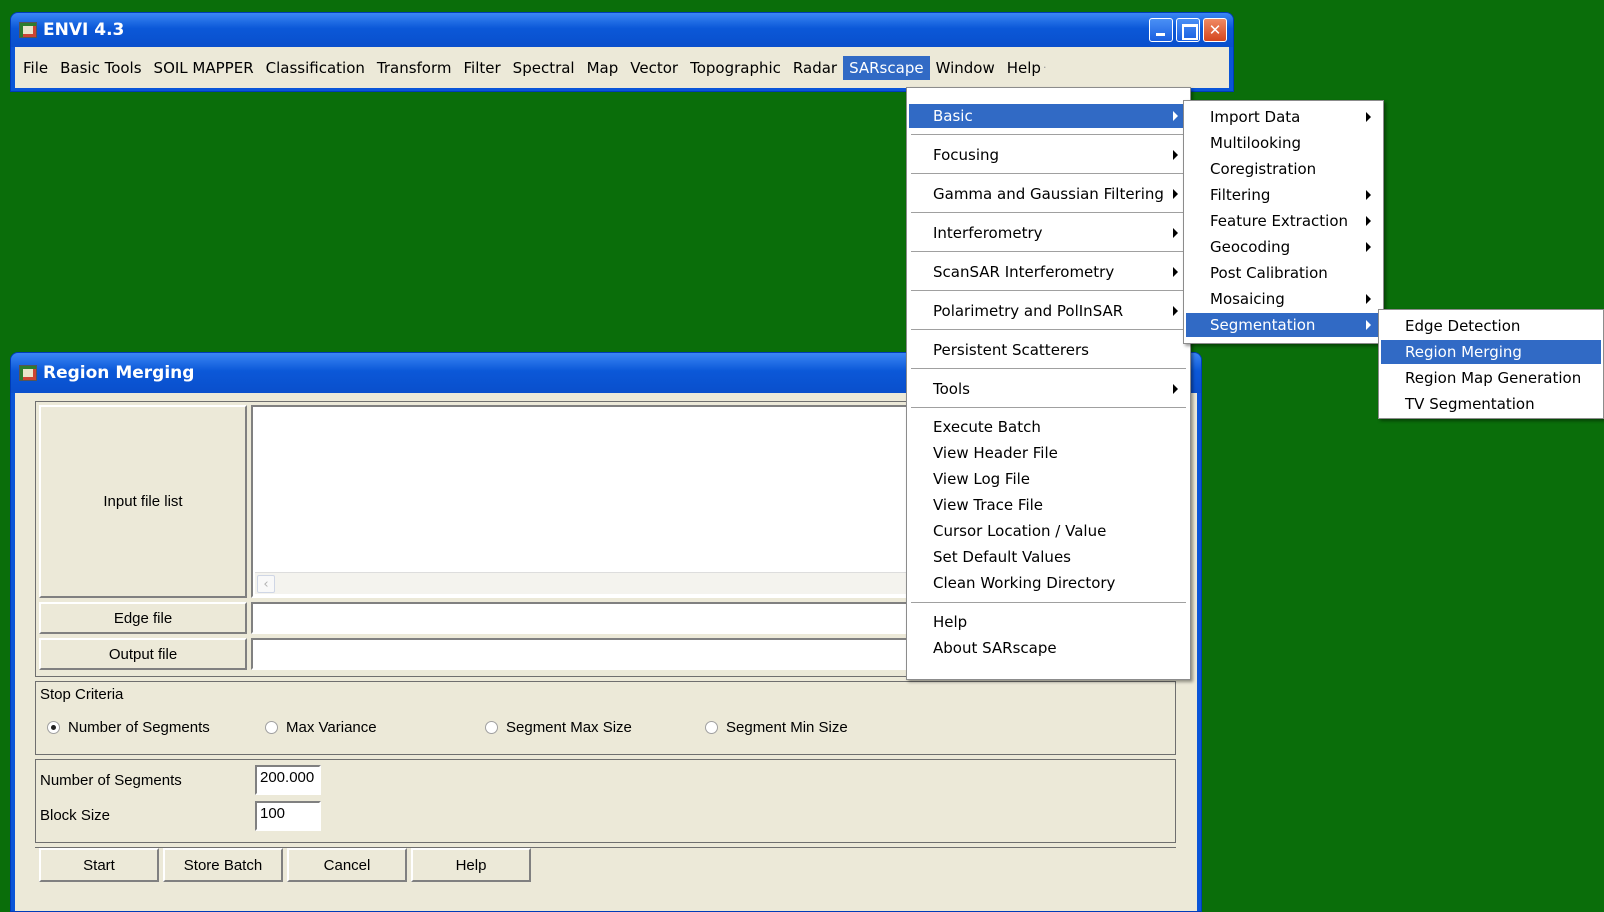 The width and height of the screenshot is (1604, 912). I want to click on radio-label: Number of Segments, so click(139, 727).